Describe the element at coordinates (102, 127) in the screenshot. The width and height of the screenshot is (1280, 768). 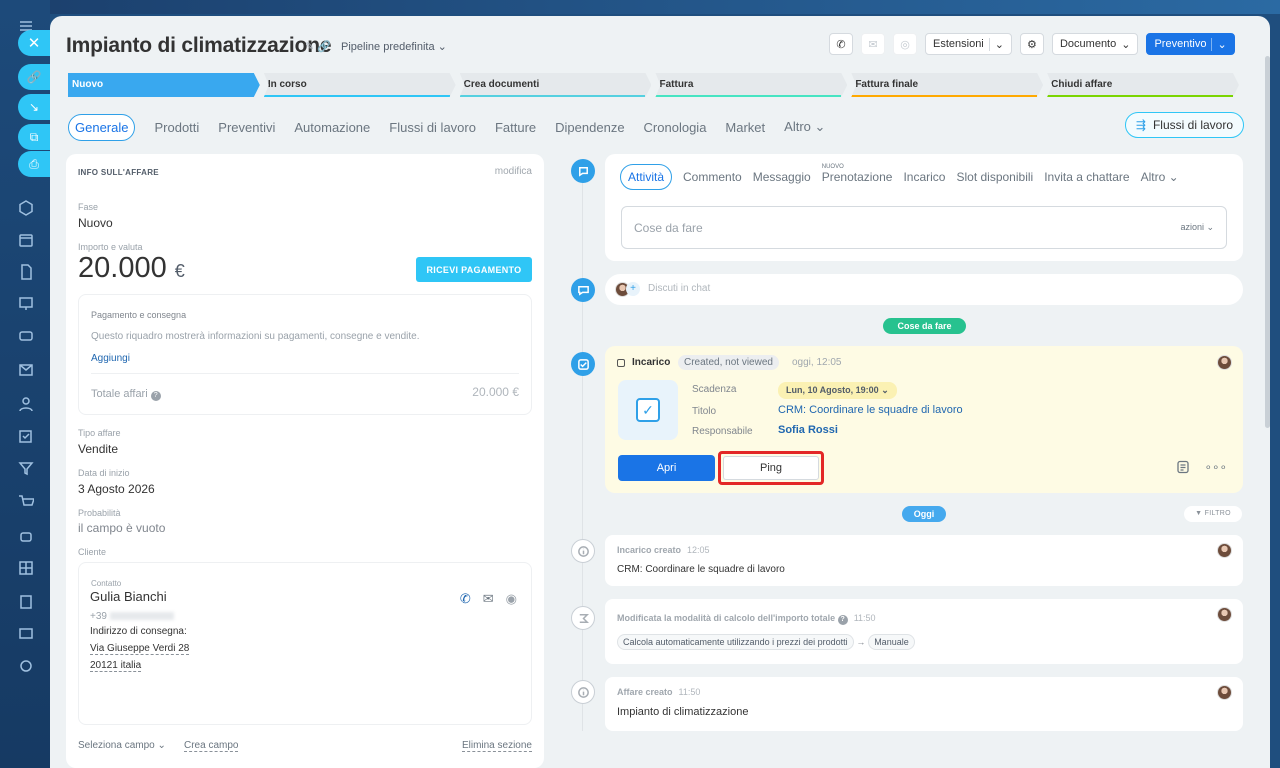
I see `tab-generale: Generale` at that location.